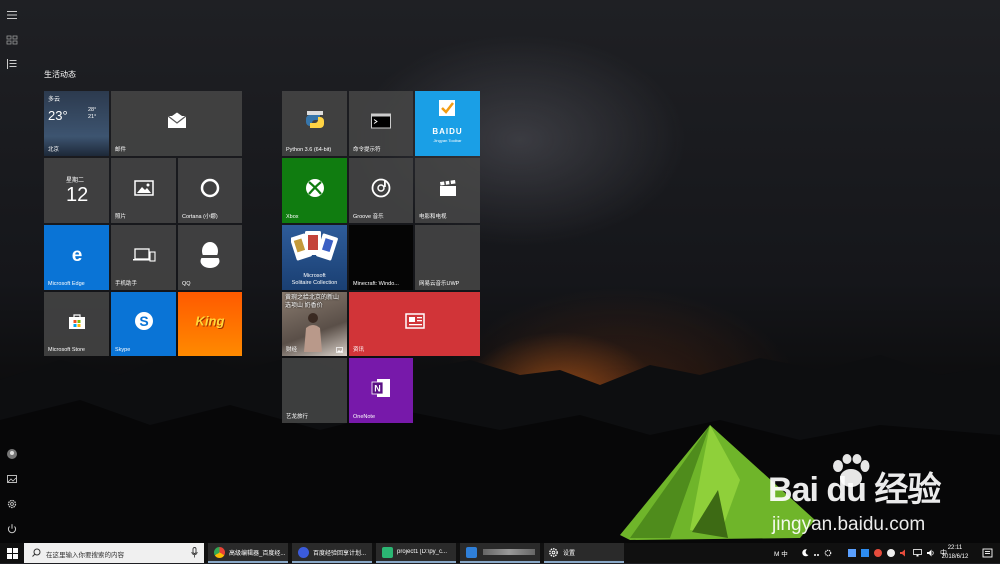 Image resolution: width=1000 pixels, height=564 pixels. I want to click on cortana-icon, so click(210, 188).